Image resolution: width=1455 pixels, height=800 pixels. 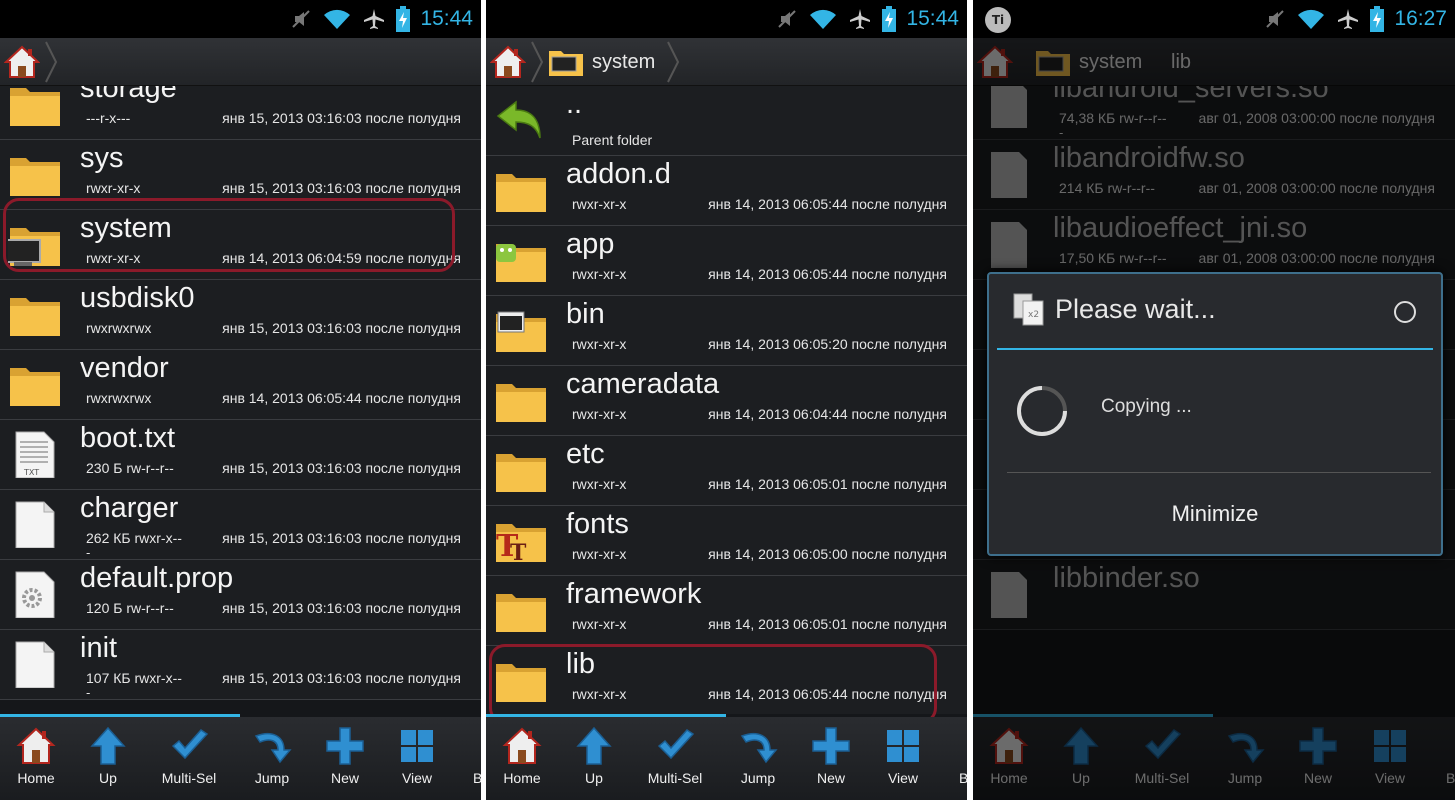 What do you see at coordinates (1033, 315) in the screenshot?
I see `svg-text: x2` at bounding box center [1033, 315].